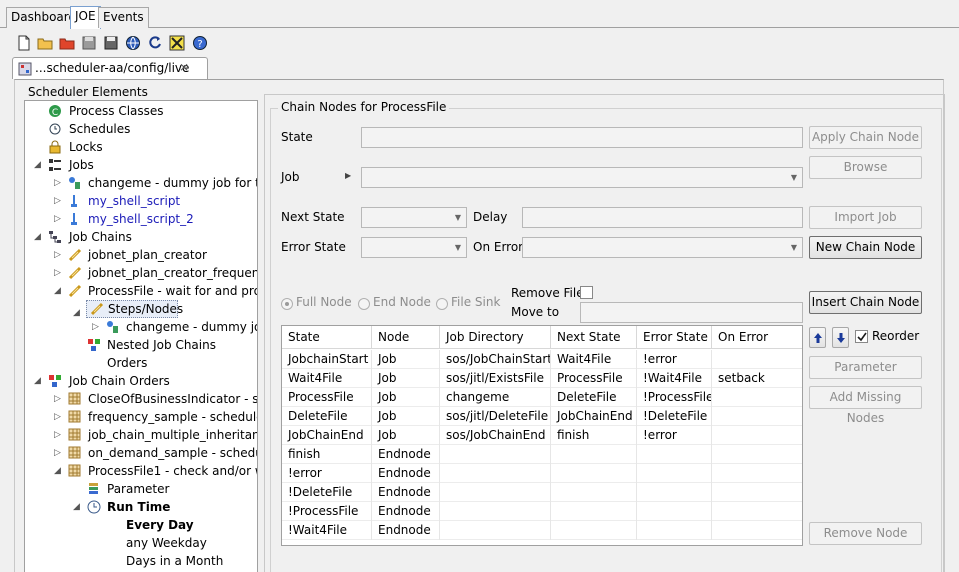 The image size is (959, 572). What do you see at coordinates (141, 129) in the screenshot?
I see `tree-item-schedules: Schedules` at bounding box center [141, 129].